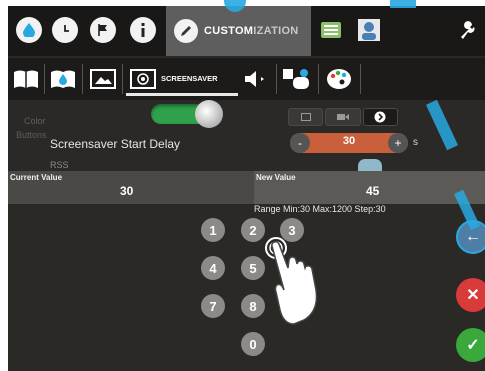  Describe the element at coordinates (103, 79) in the screenshot. I see `image-icon` at that location.